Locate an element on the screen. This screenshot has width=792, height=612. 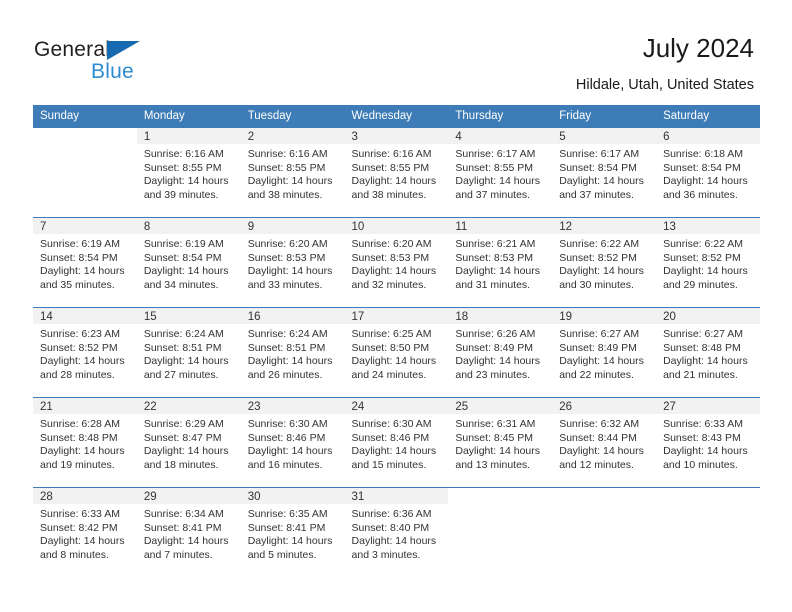
day-number: 14 is located at coordinates (85, 316).